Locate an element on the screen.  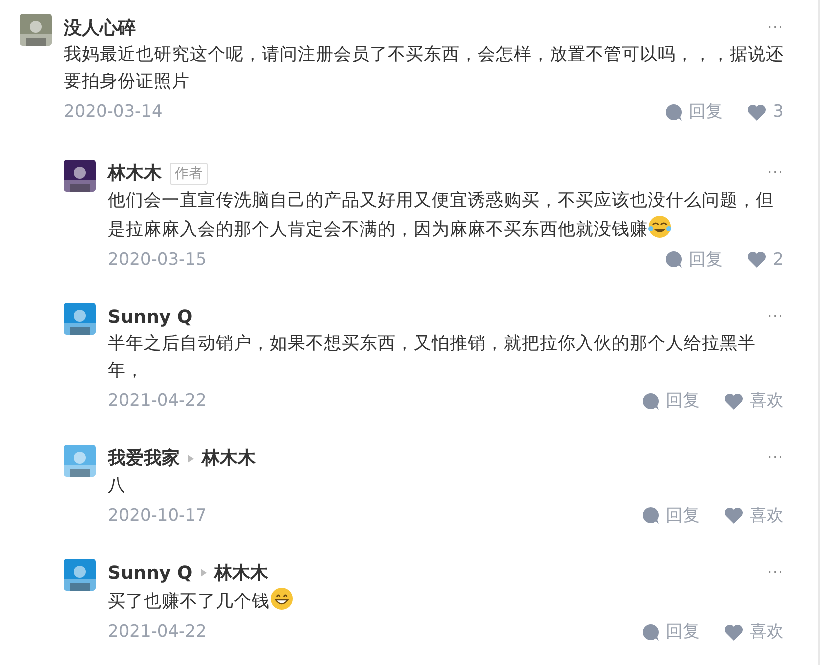
comment-date: 2020-10-17 is located at coordinates (157, 516).